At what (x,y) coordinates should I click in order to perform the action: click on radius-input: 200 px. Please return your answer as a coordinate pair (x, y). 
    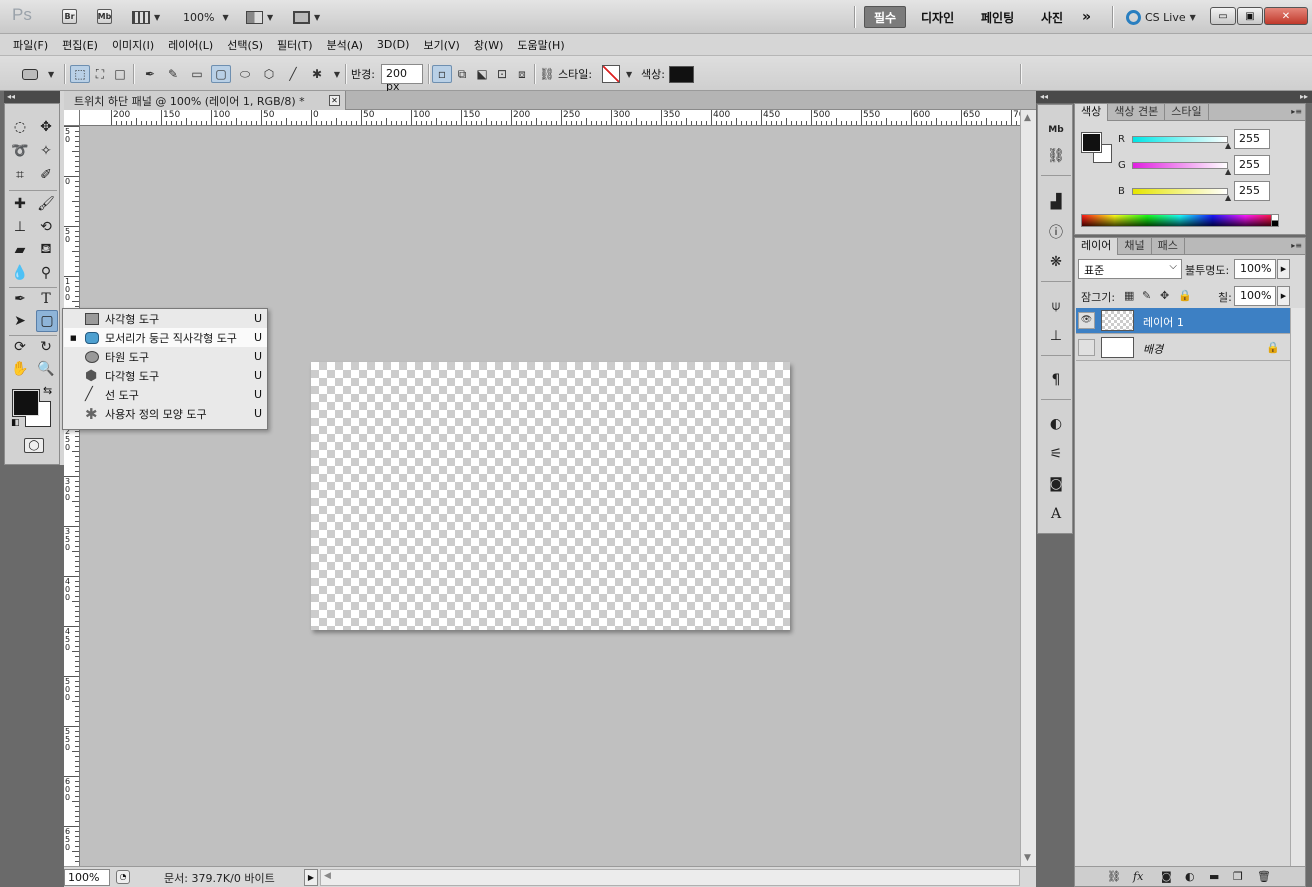
    Looking at the image, I should click on (402, 78).